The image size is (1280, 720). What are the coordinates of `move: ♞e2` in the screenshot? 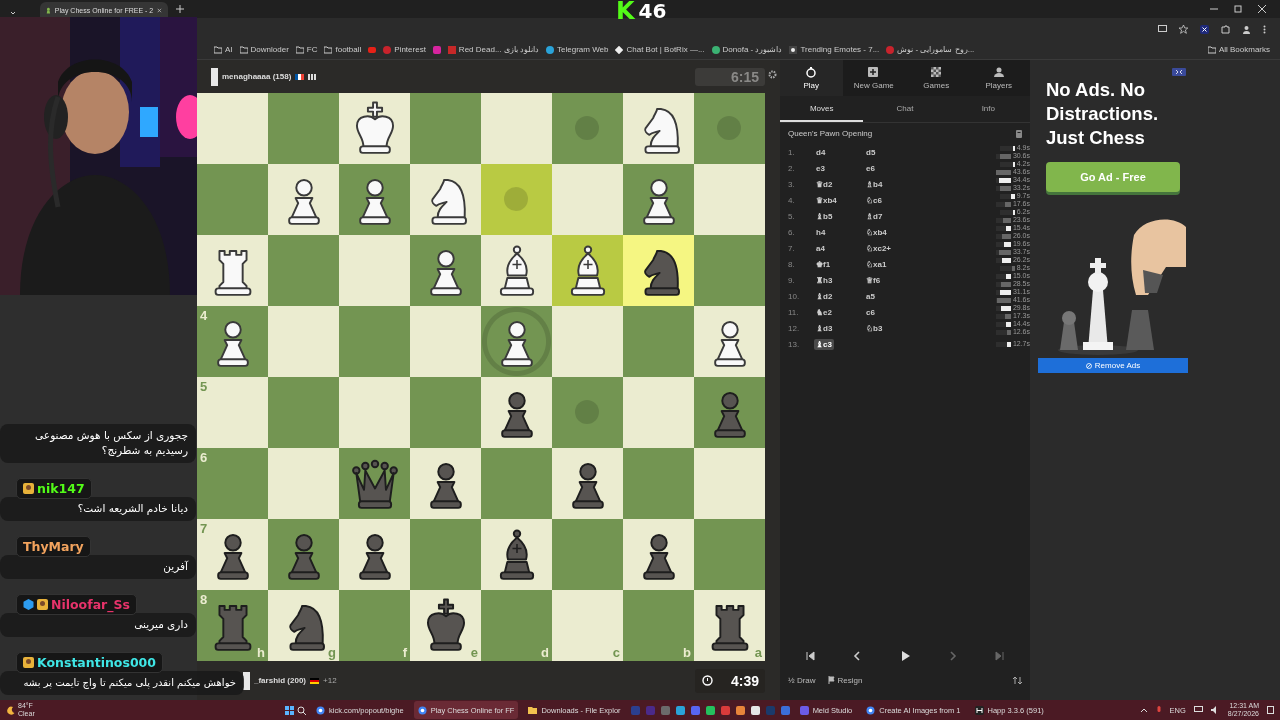 It's located at (824, 312).